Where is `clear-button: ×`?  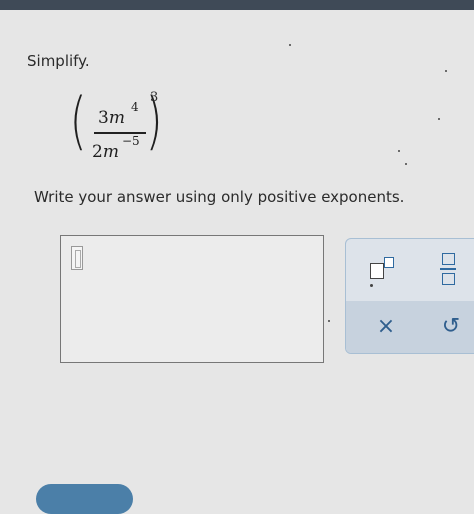 clear-button: × is located at coordinates (386, 326).